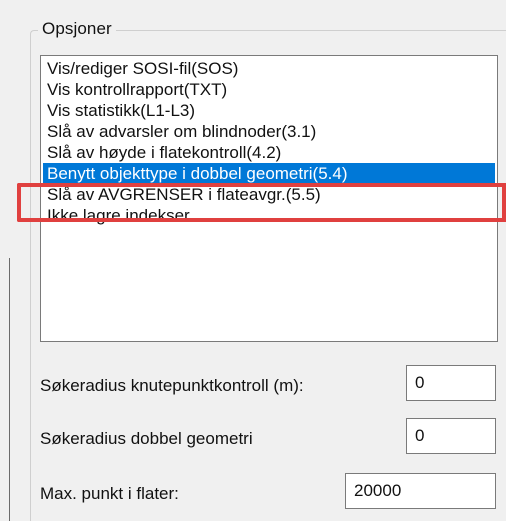  I want to click on divider-line, so click(9, 389).